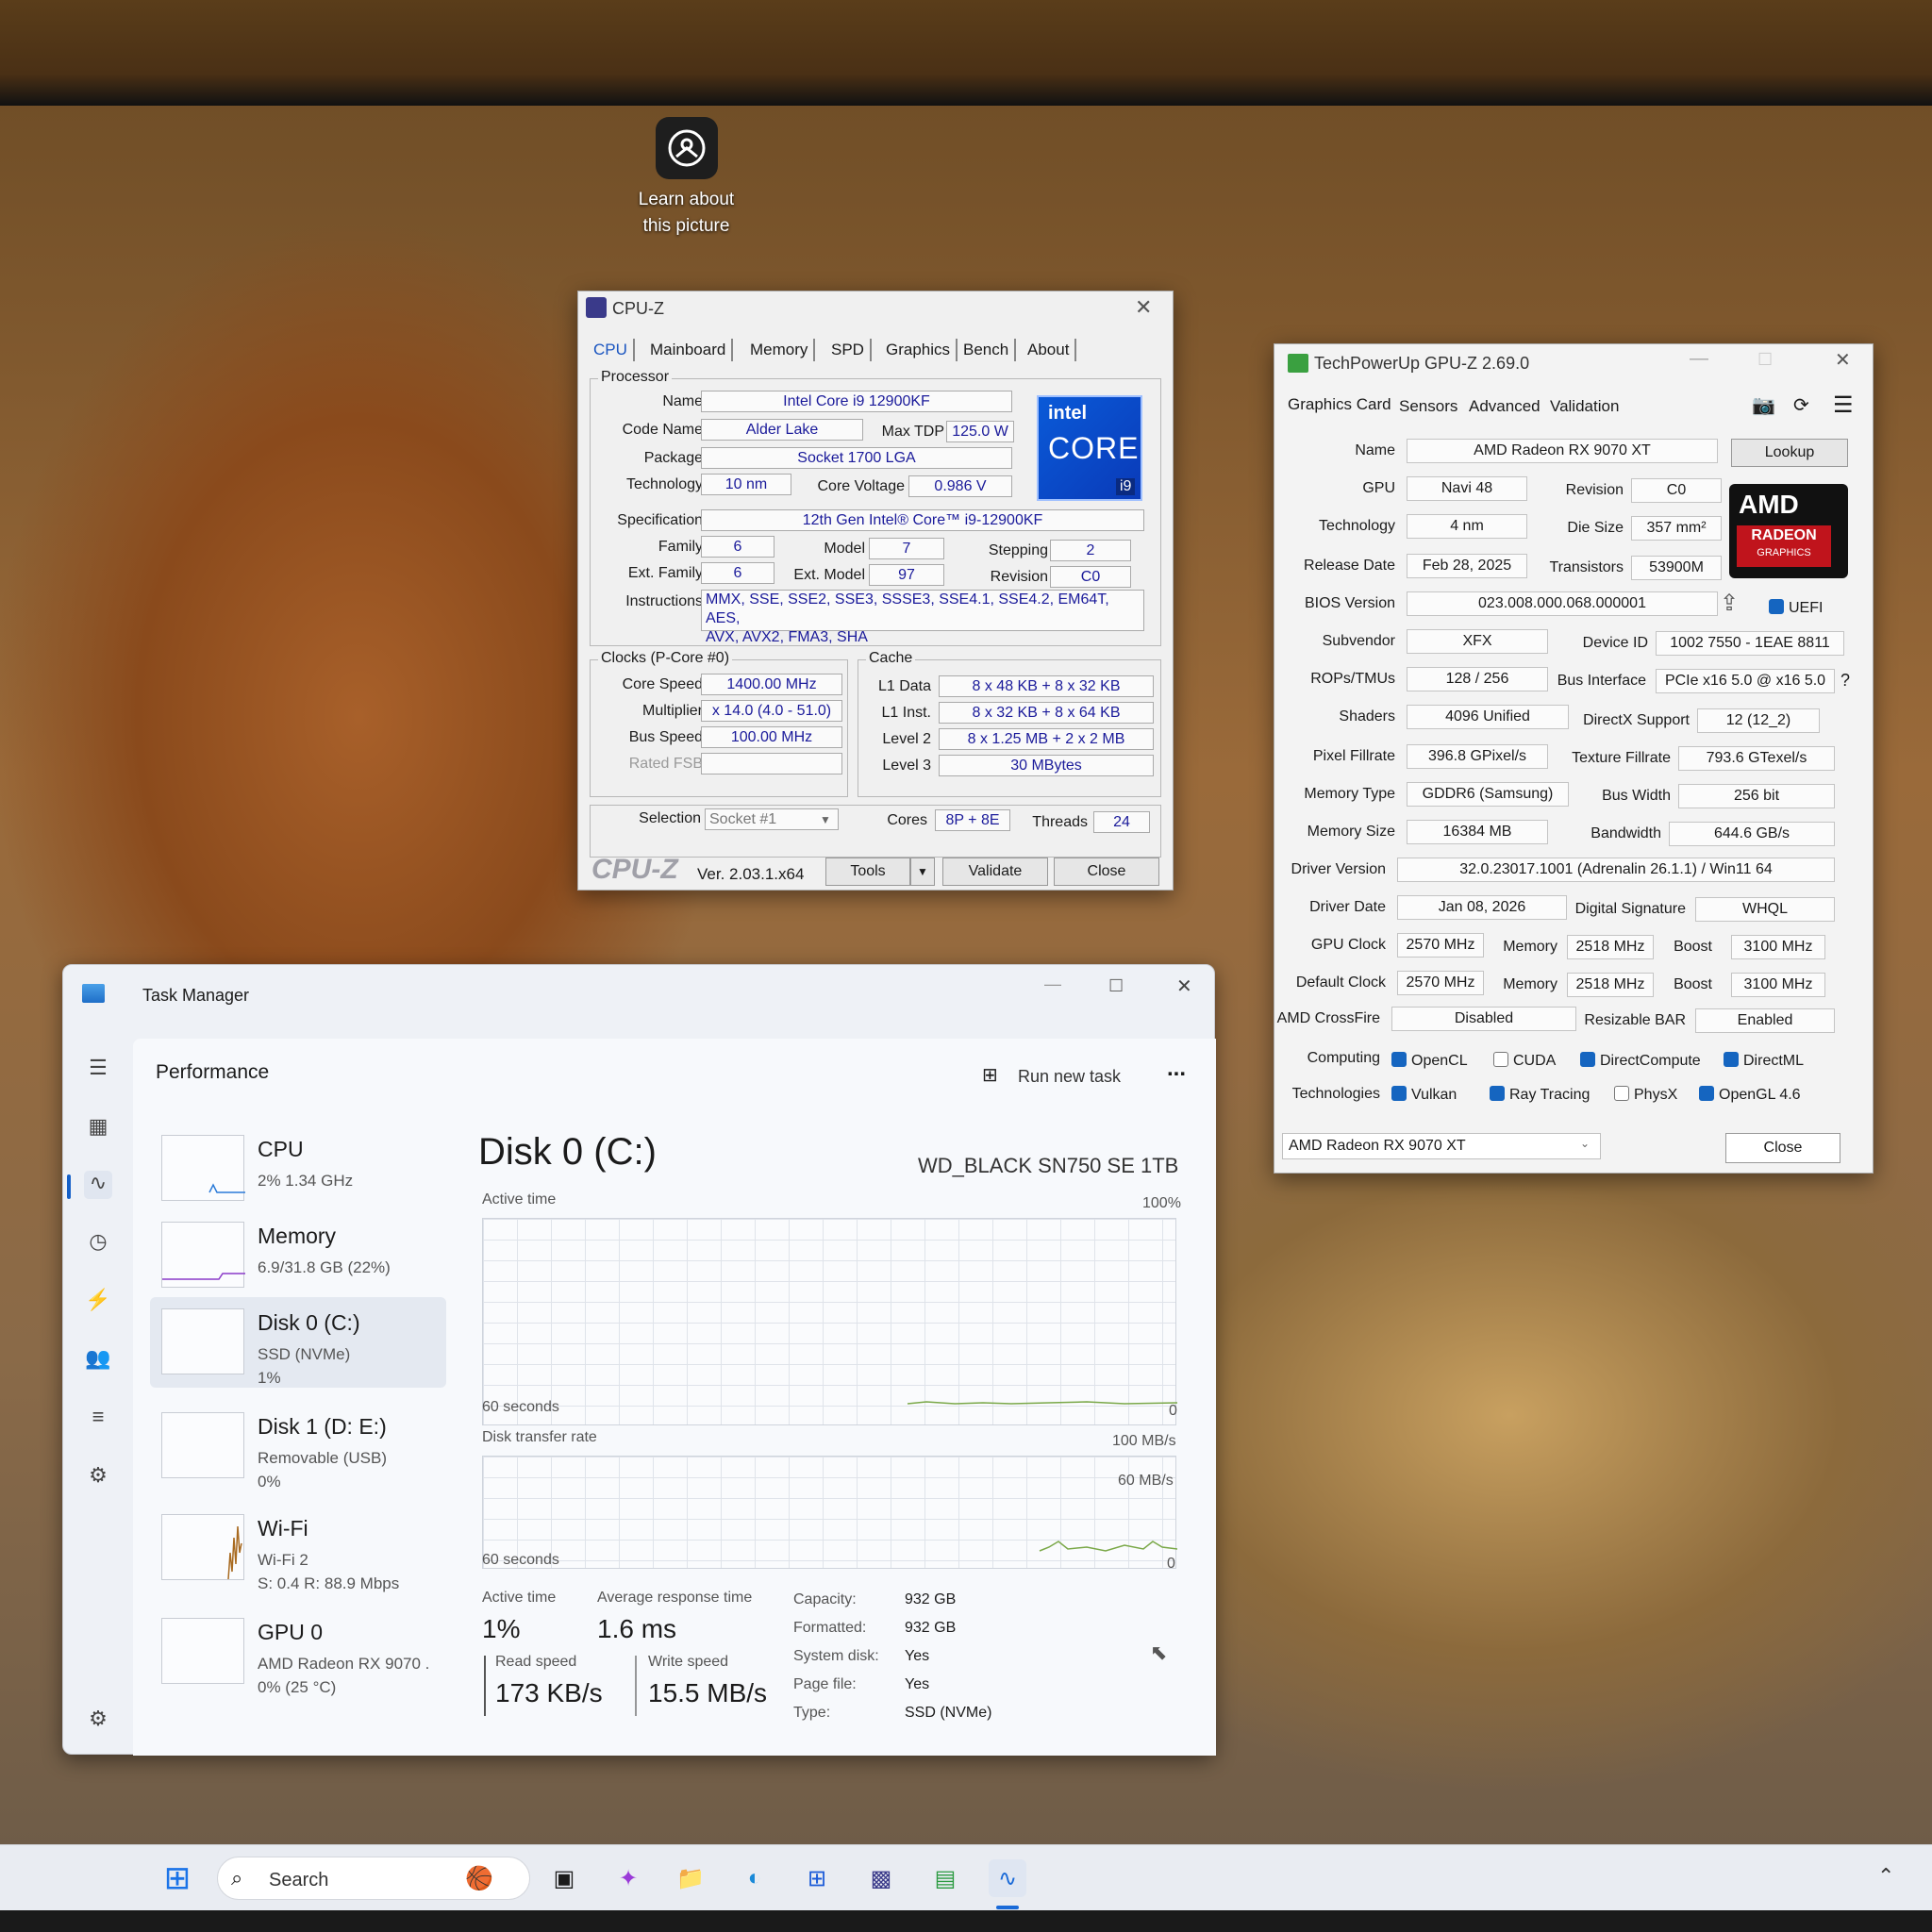 This screenshot has width=1932, height=1932. What do you see at coordinates (298, 1548) in the screenshot?
I see `list-item-wifi: Wi-Fi Wi-Fi 2 S: 0.4 R: 88.9 Mbps` at bounding box center [298, 1548].